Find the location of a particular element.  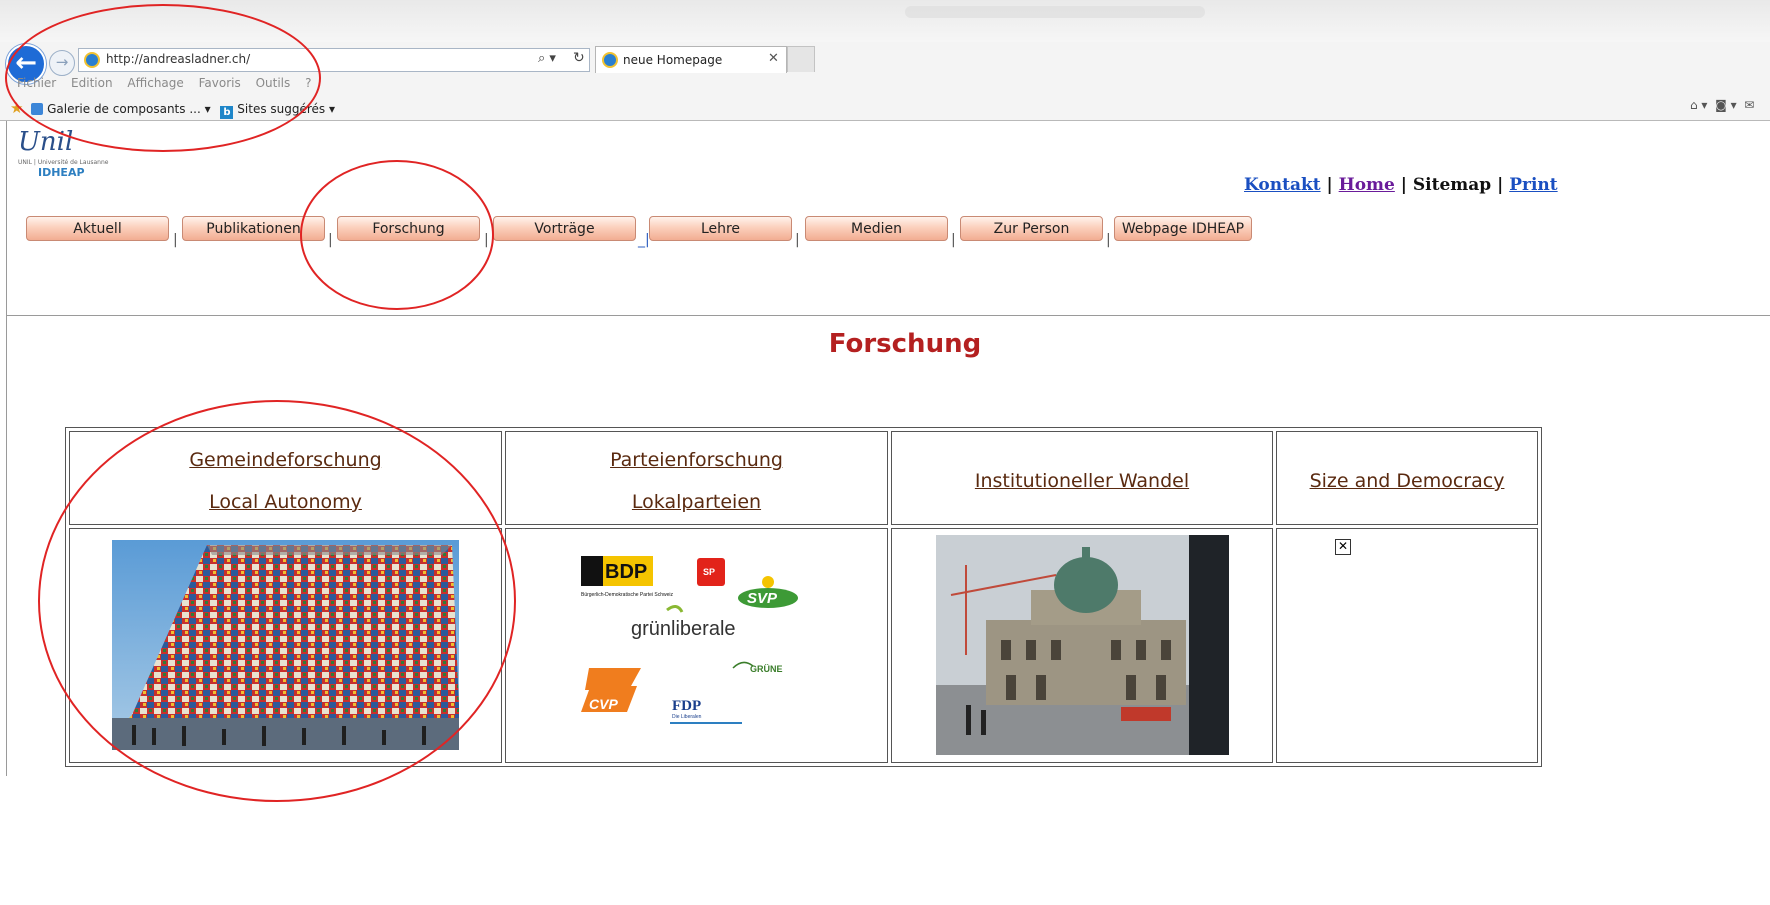

svg-text:Bürgerlich-Demokratische Parte: Bürgerlich-Demokratische Partei Schweiz is located at coordinates (627, 595).